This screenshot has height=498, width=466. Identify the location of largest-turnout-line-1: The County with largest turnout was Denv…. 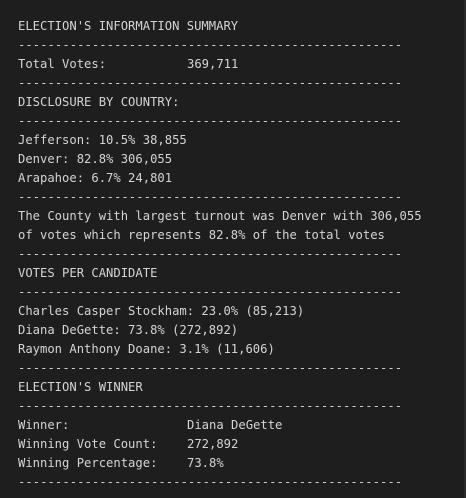
(220, 216).